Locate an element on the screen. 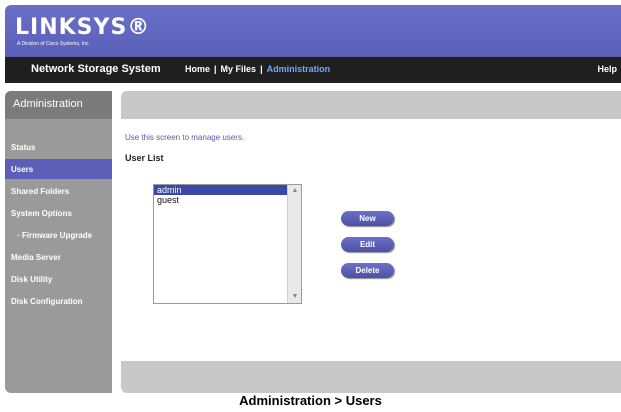 This screenshot has height=412, width=621. nav-link-home: Home is located at coordinates (197, 69).